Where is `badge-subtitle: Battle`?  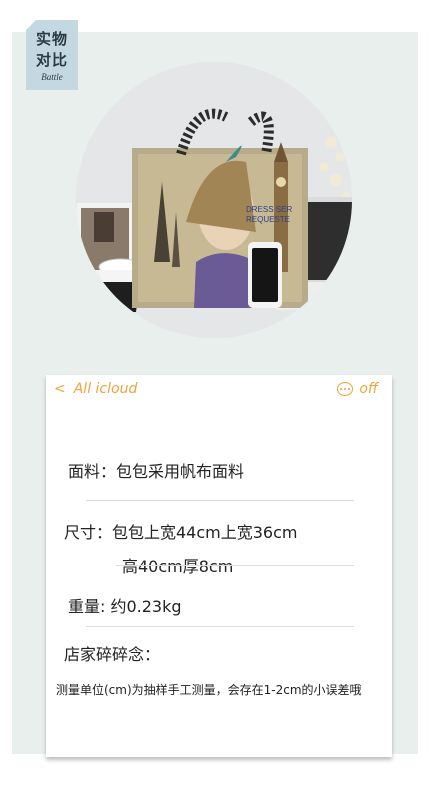
badge-subtitle: Battle is located at coordinates (52, 77).